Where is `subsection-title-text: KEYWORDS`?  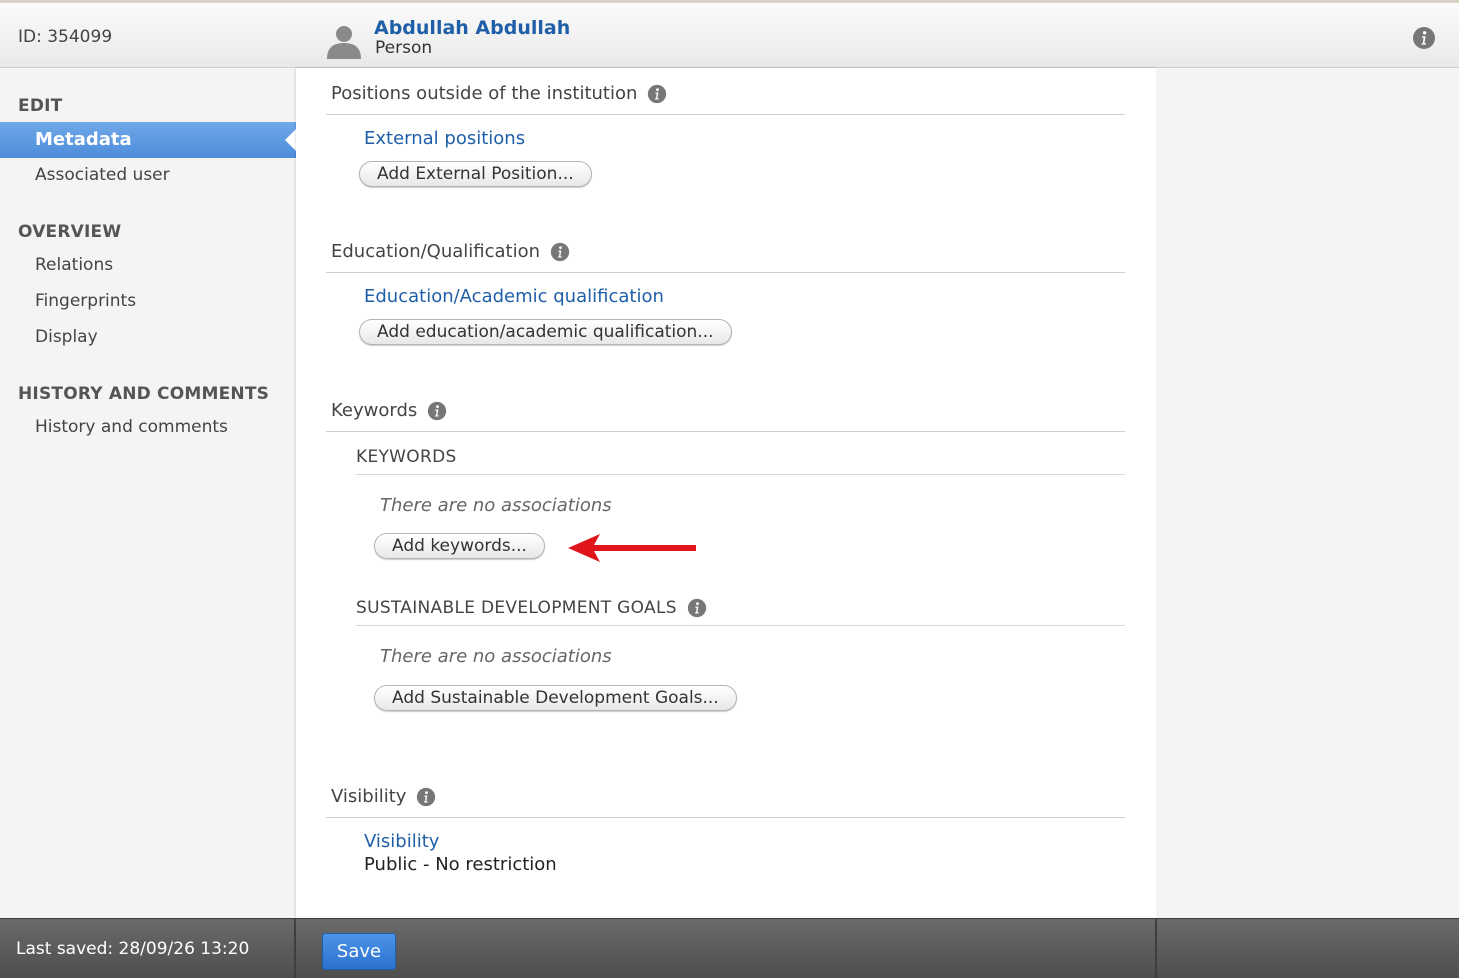 subsection-title-text: KEYWORDS is located at coordinates (406, 457).